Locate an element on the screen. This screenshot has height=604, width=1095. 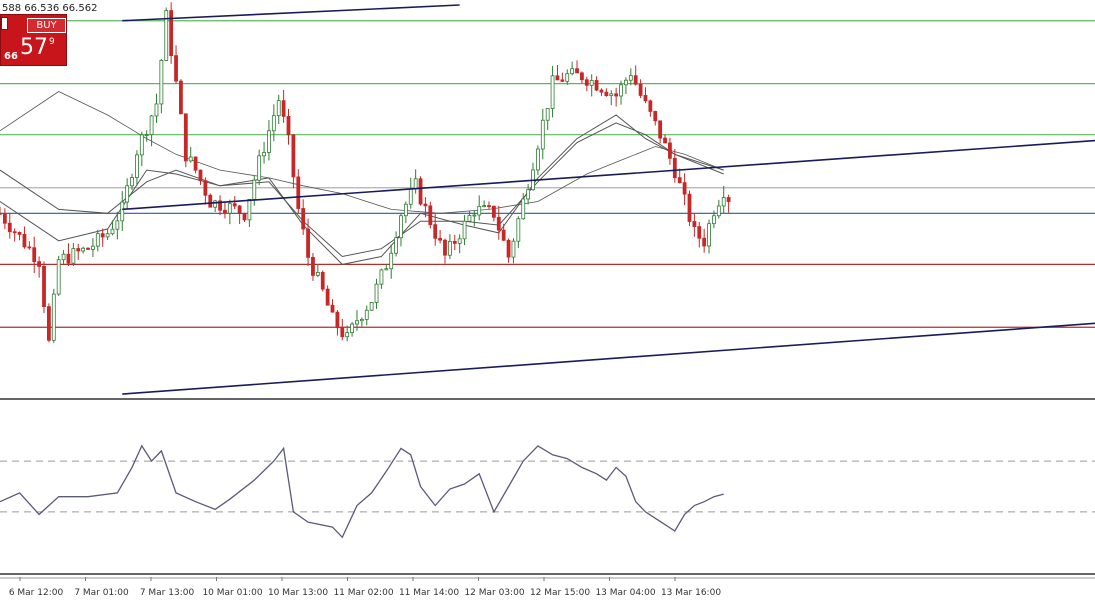
one-click-trading-panel: BUY 66 57 9 is located at coordinates (33, 40).